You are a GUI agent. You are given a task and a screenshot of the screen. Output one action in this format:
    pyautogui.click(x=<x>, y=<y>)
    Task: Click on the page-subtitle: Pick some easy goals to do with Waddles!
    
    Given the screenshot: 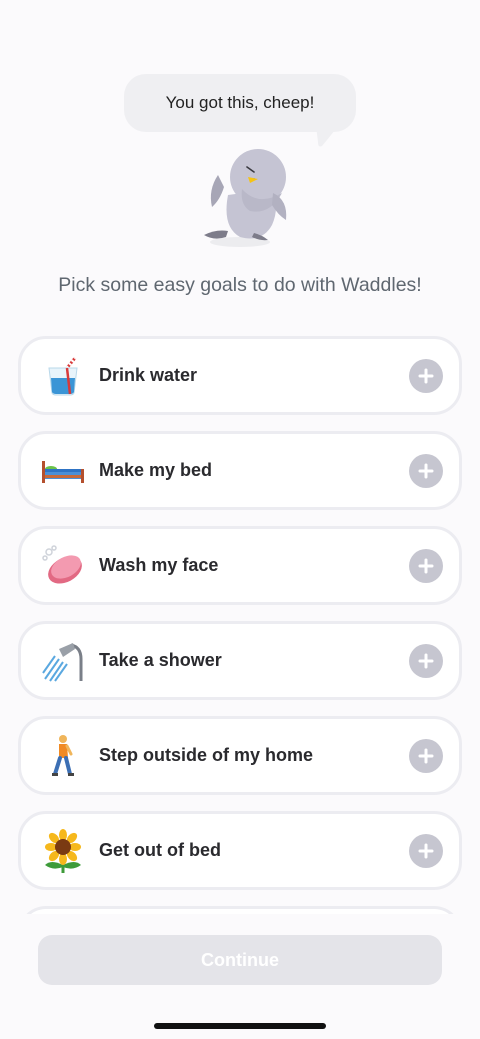 What is the action you would take?
    pyautogui.click(x=240, y=285)
    